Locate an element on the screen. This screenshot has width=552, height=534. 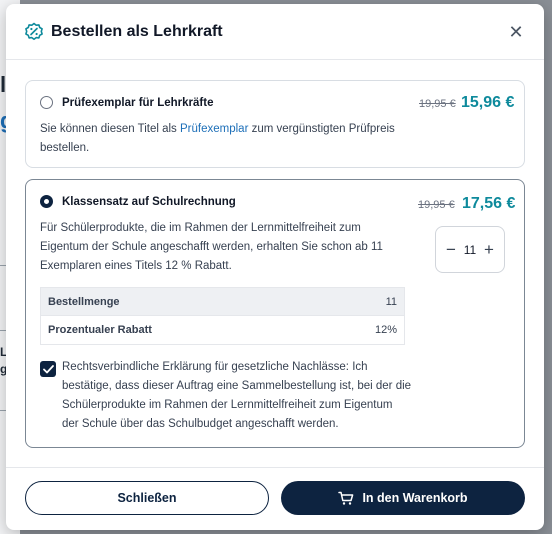
dialog-title: Bestellen als Lehrkraft is located at coordinates (137, 31).